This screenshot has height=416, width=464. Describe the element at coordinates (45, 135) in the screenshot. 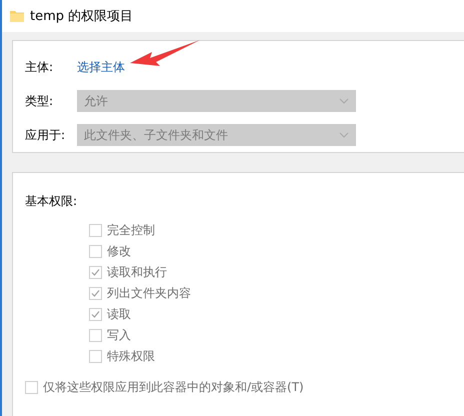

I see `field-label: 应用于:` at that location.